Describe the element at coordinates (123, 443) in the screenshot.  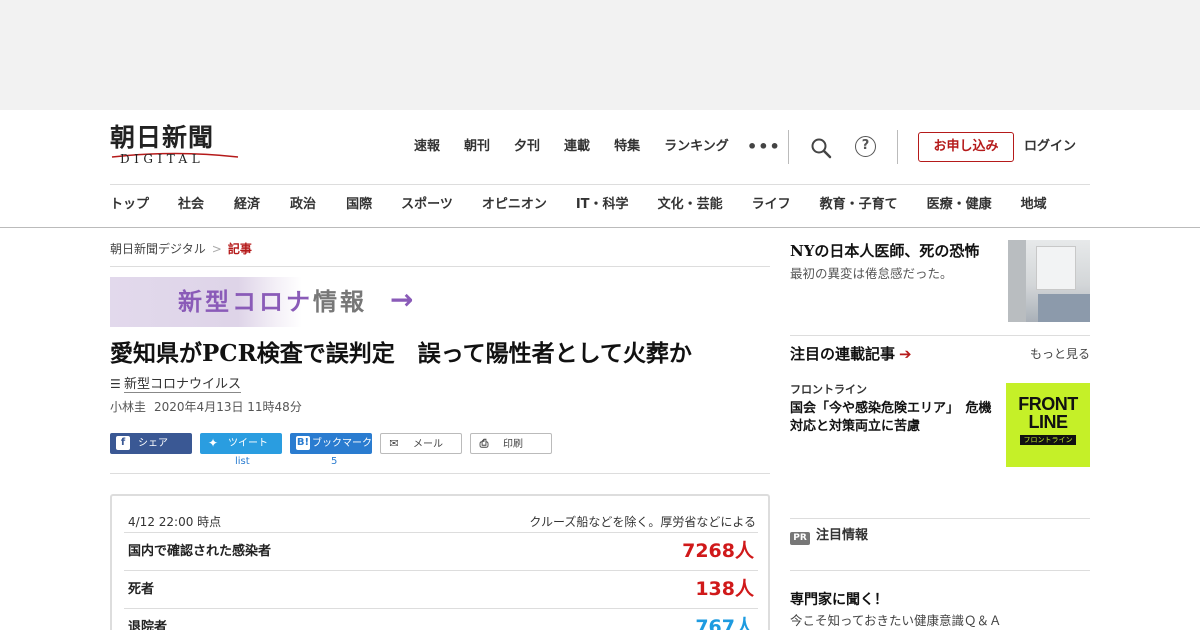
I see `facebook-icon: f` at that location.